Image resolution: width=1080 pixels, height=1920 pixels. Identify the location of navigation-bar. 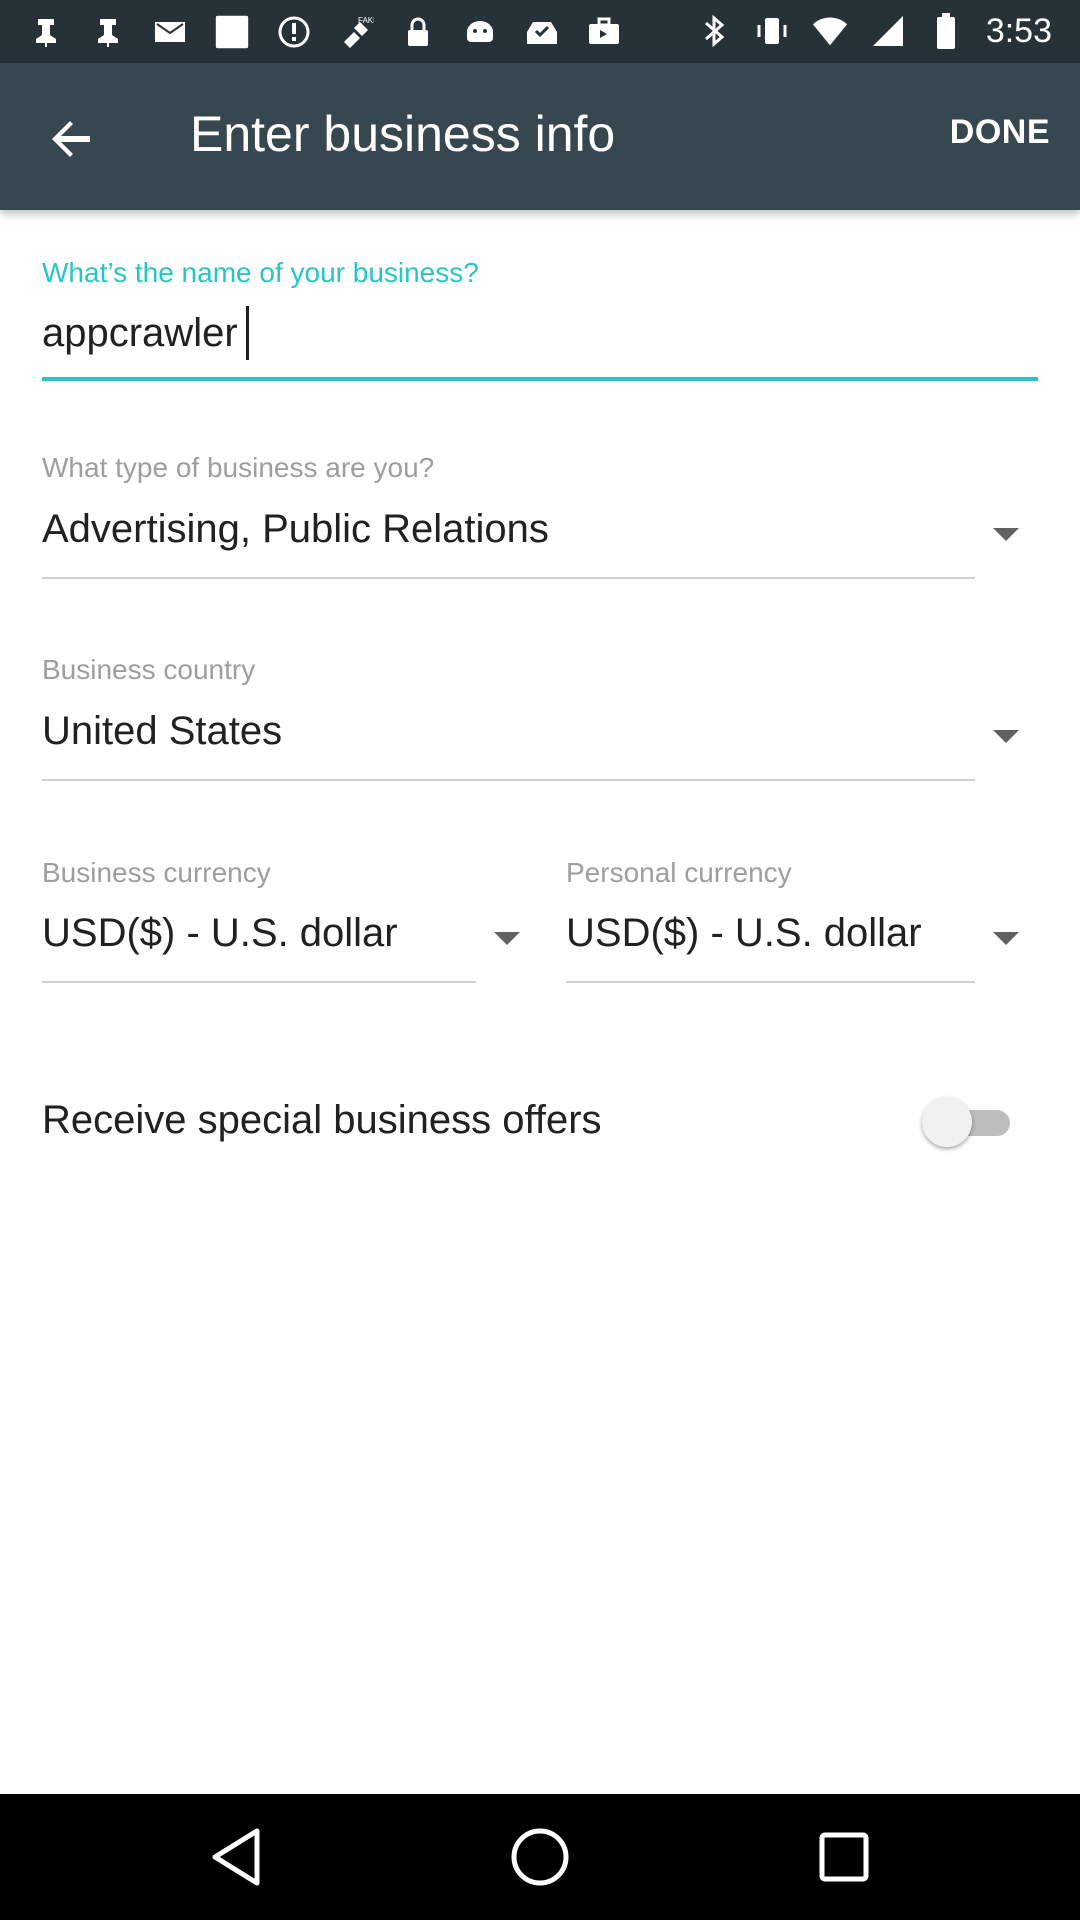
(540, 1857).